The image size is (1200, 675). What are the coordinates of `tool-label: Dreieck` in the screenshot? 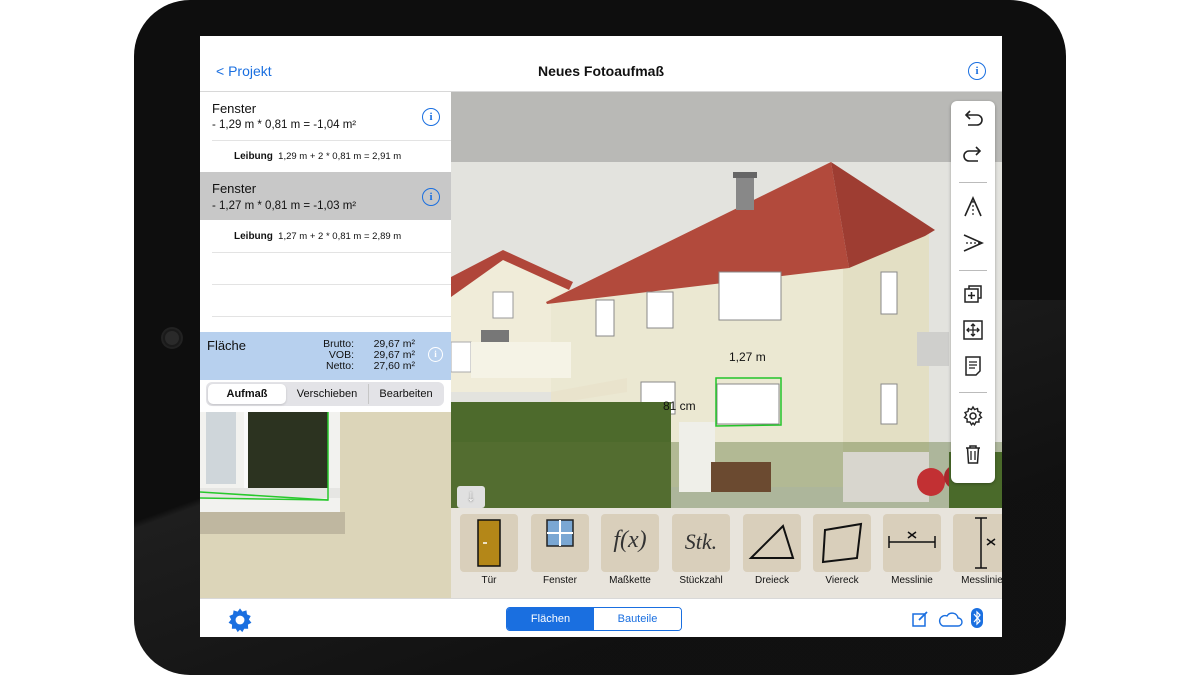 It's located at (772, 580).